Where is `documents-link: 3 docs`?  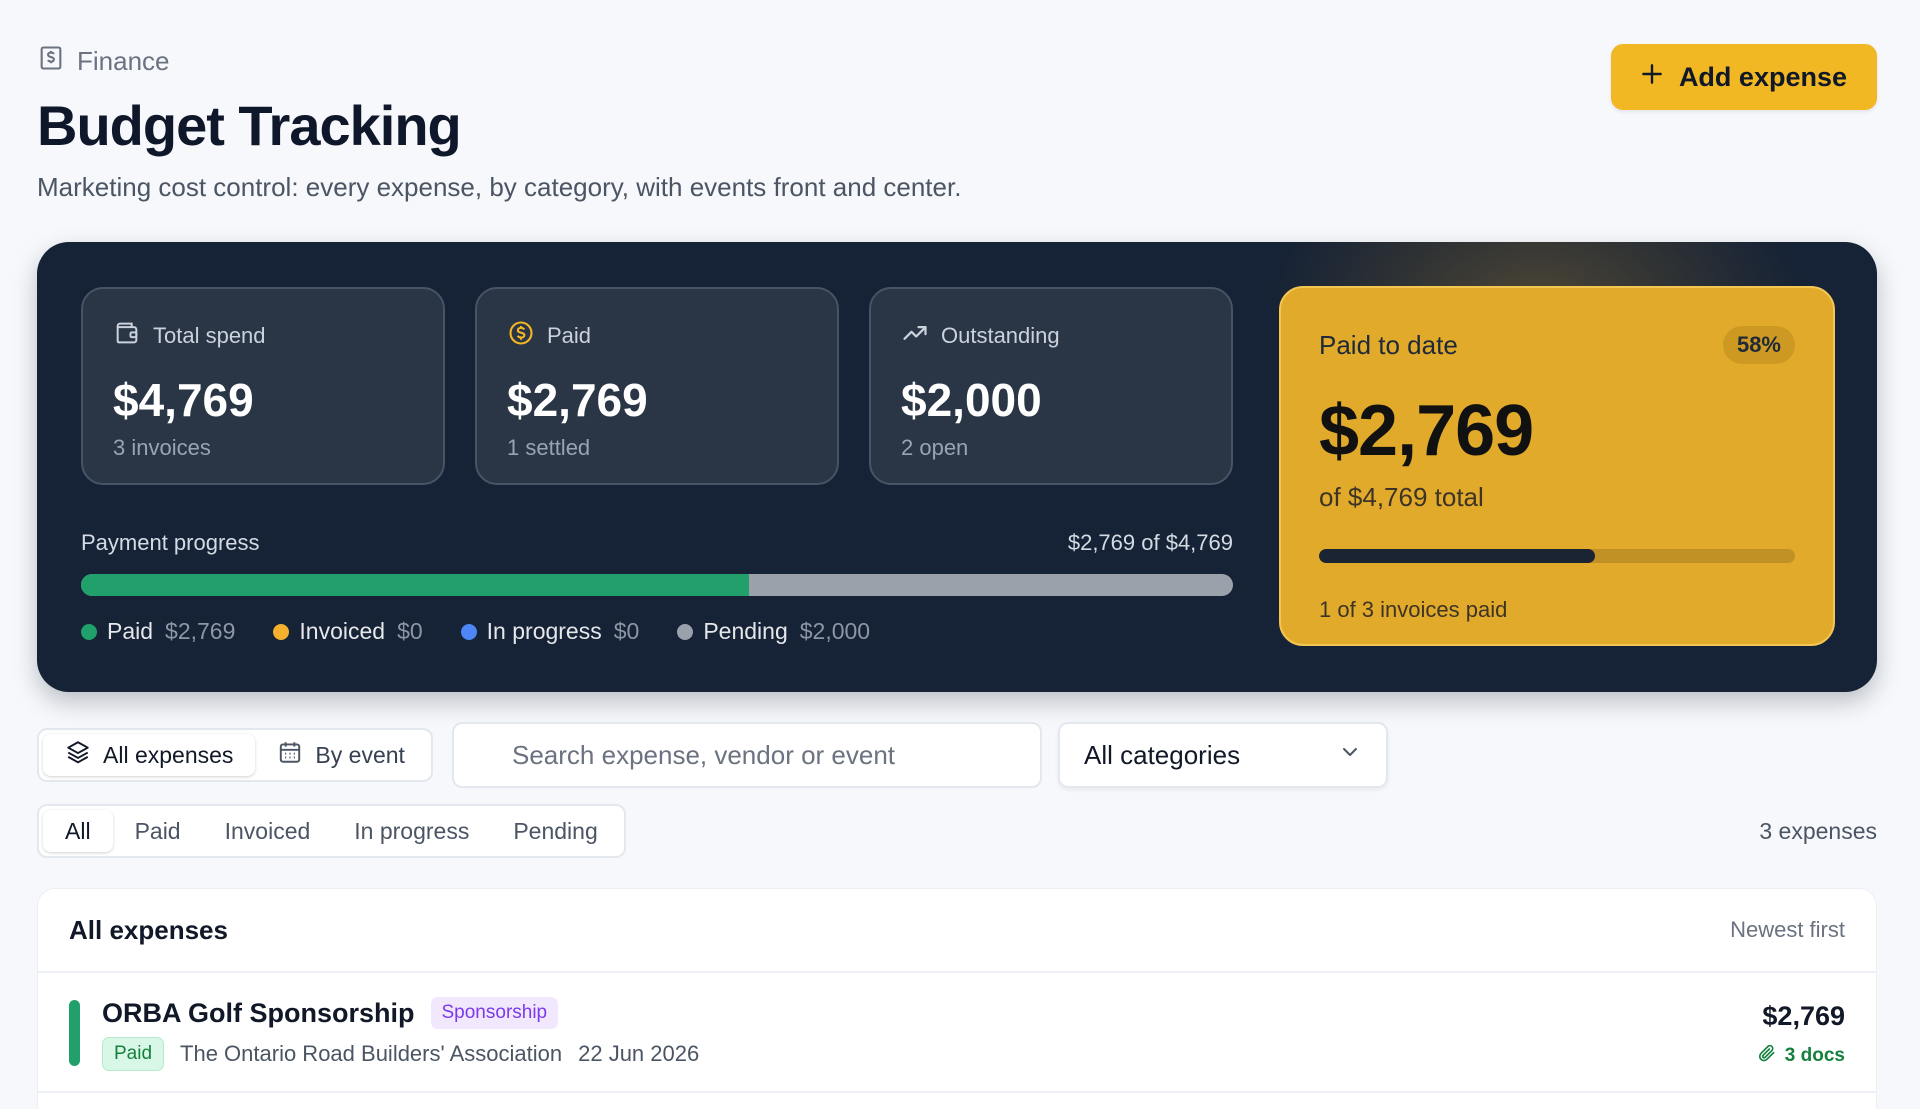 documents-link: 3 docs is located at coordinates (1801, 1056).